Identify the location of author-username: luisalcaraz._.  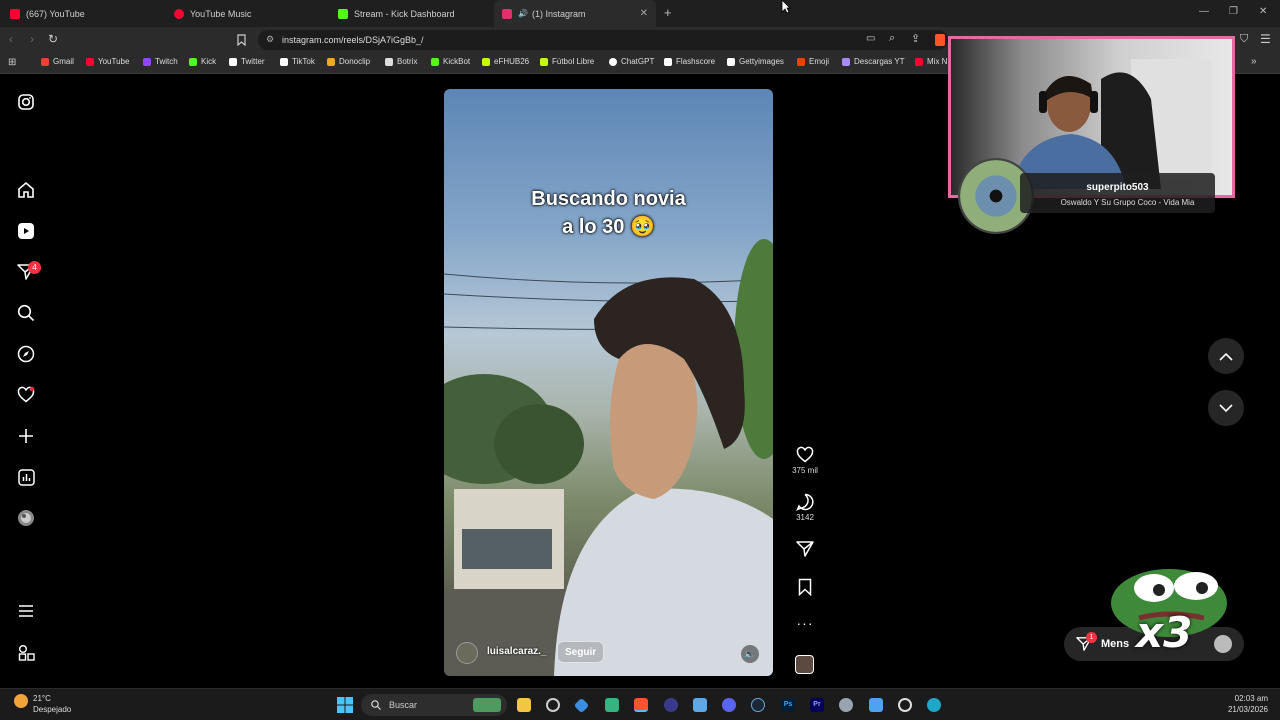
(516, 651).